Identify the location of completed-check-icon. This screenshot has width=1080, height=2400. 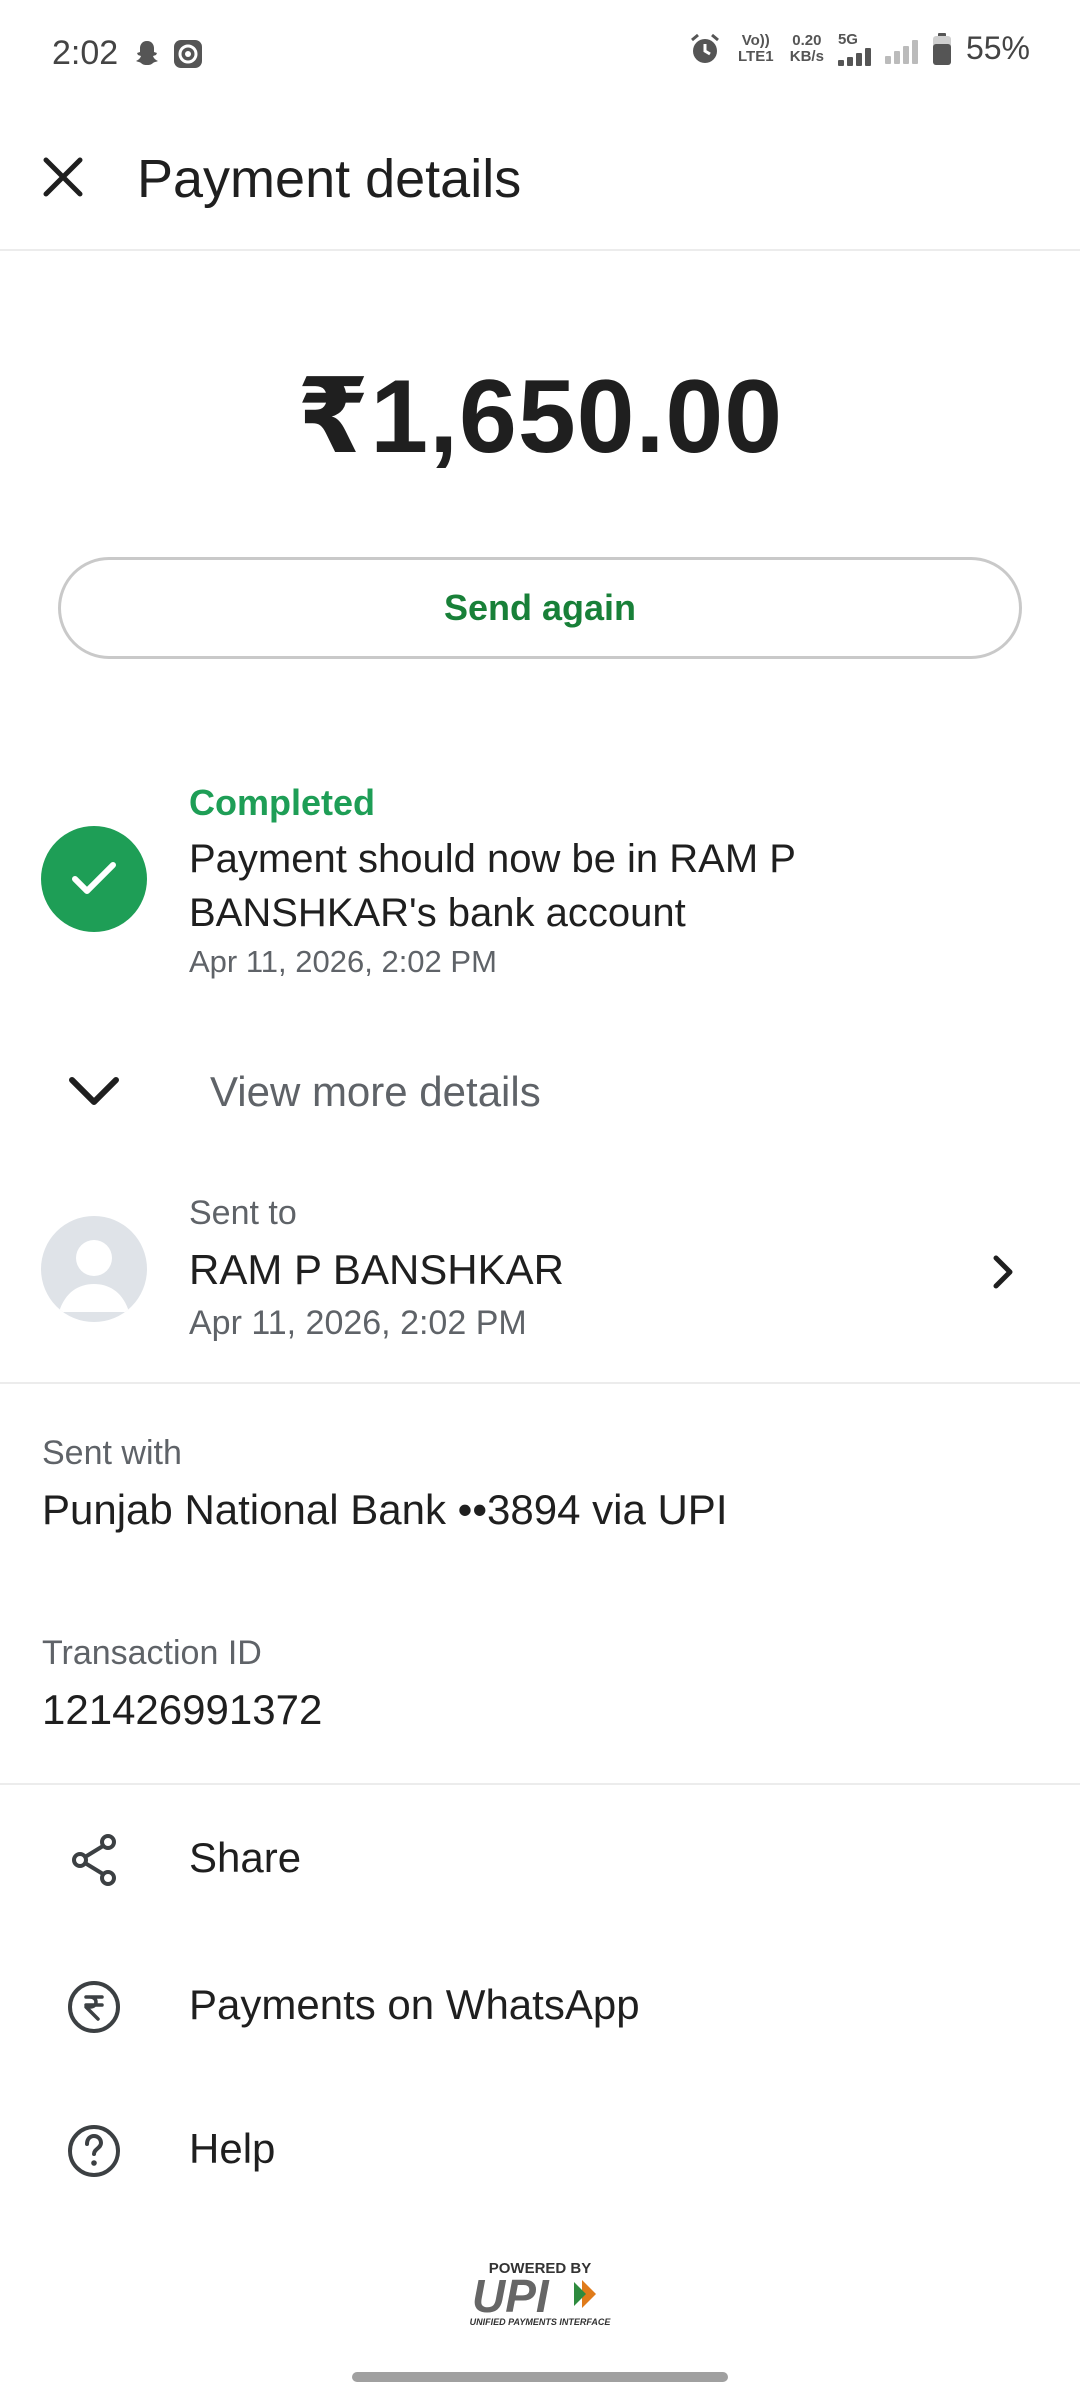
(94, 879).